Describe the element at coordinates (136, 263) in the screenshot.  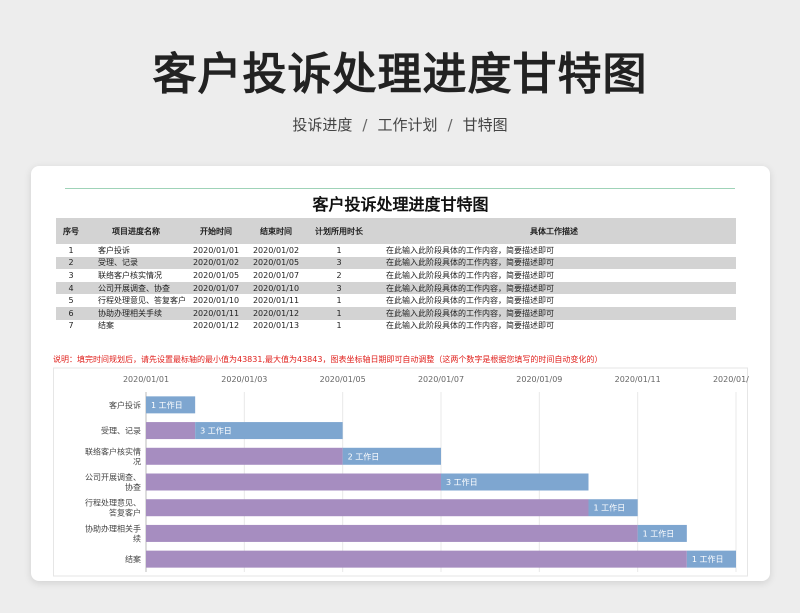
I see `cell-name: 受理、记录` at that location.